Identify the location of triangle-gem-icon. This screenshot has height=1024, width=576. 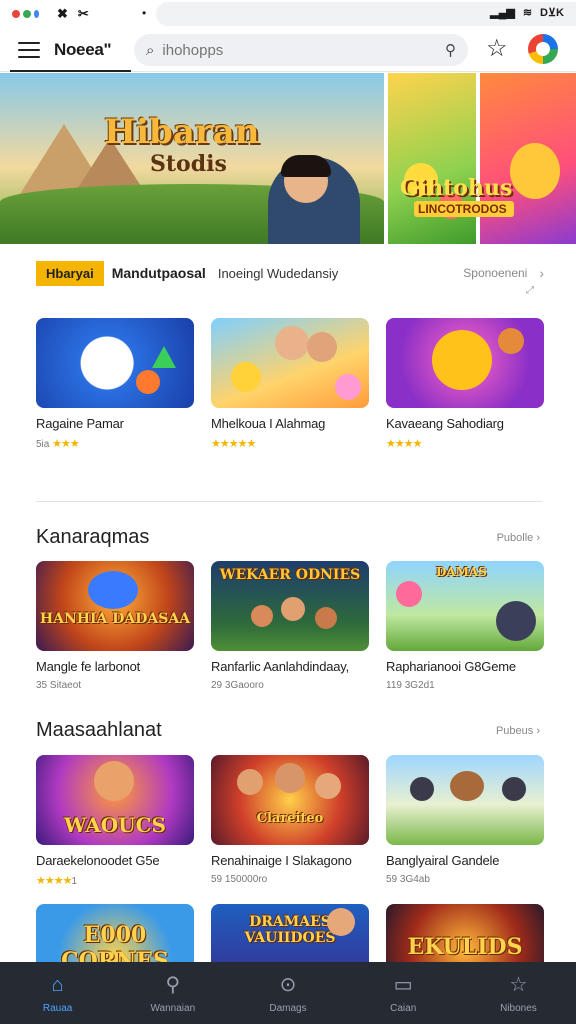
(164, 357).